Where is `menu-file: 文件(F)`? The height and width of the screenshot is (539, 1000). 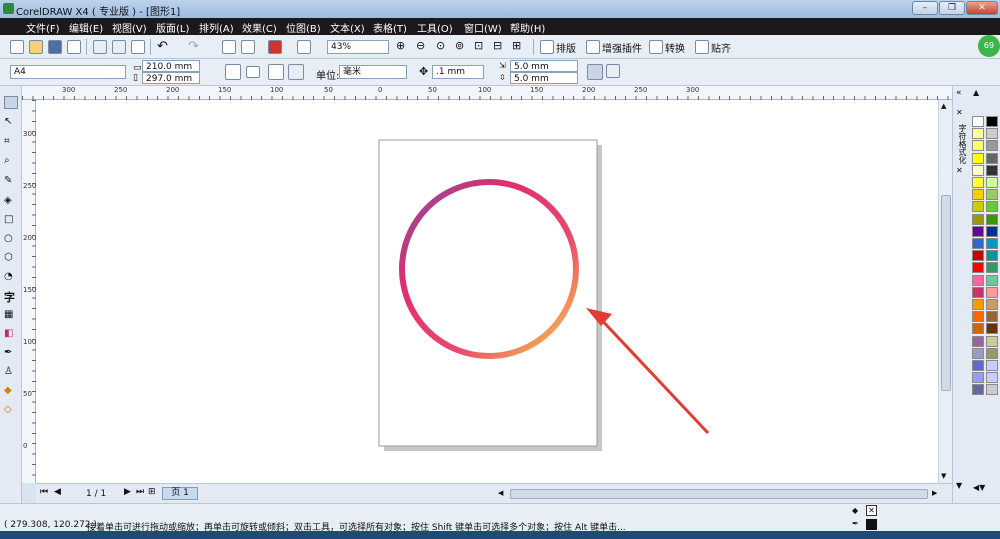 menu-file: 文件(F) is located at coordinates (43, 27).